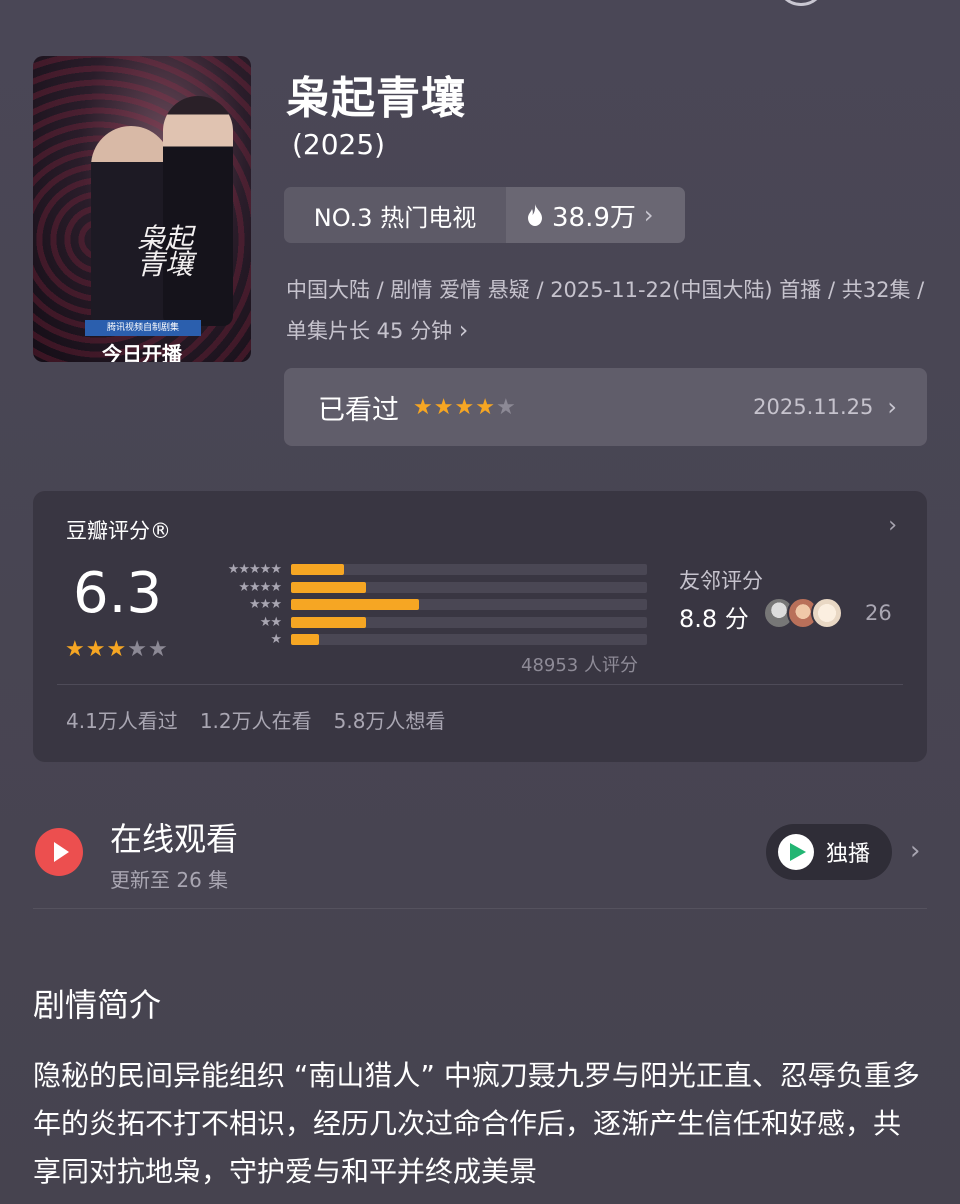 The image size is (960, 1204). What do you see at coordinates (142, 209) in the screenshot?
I see `poster-image: 枭起青壤 腾讯视频自制剧集 今日开播` at bounding box center [142, 209].